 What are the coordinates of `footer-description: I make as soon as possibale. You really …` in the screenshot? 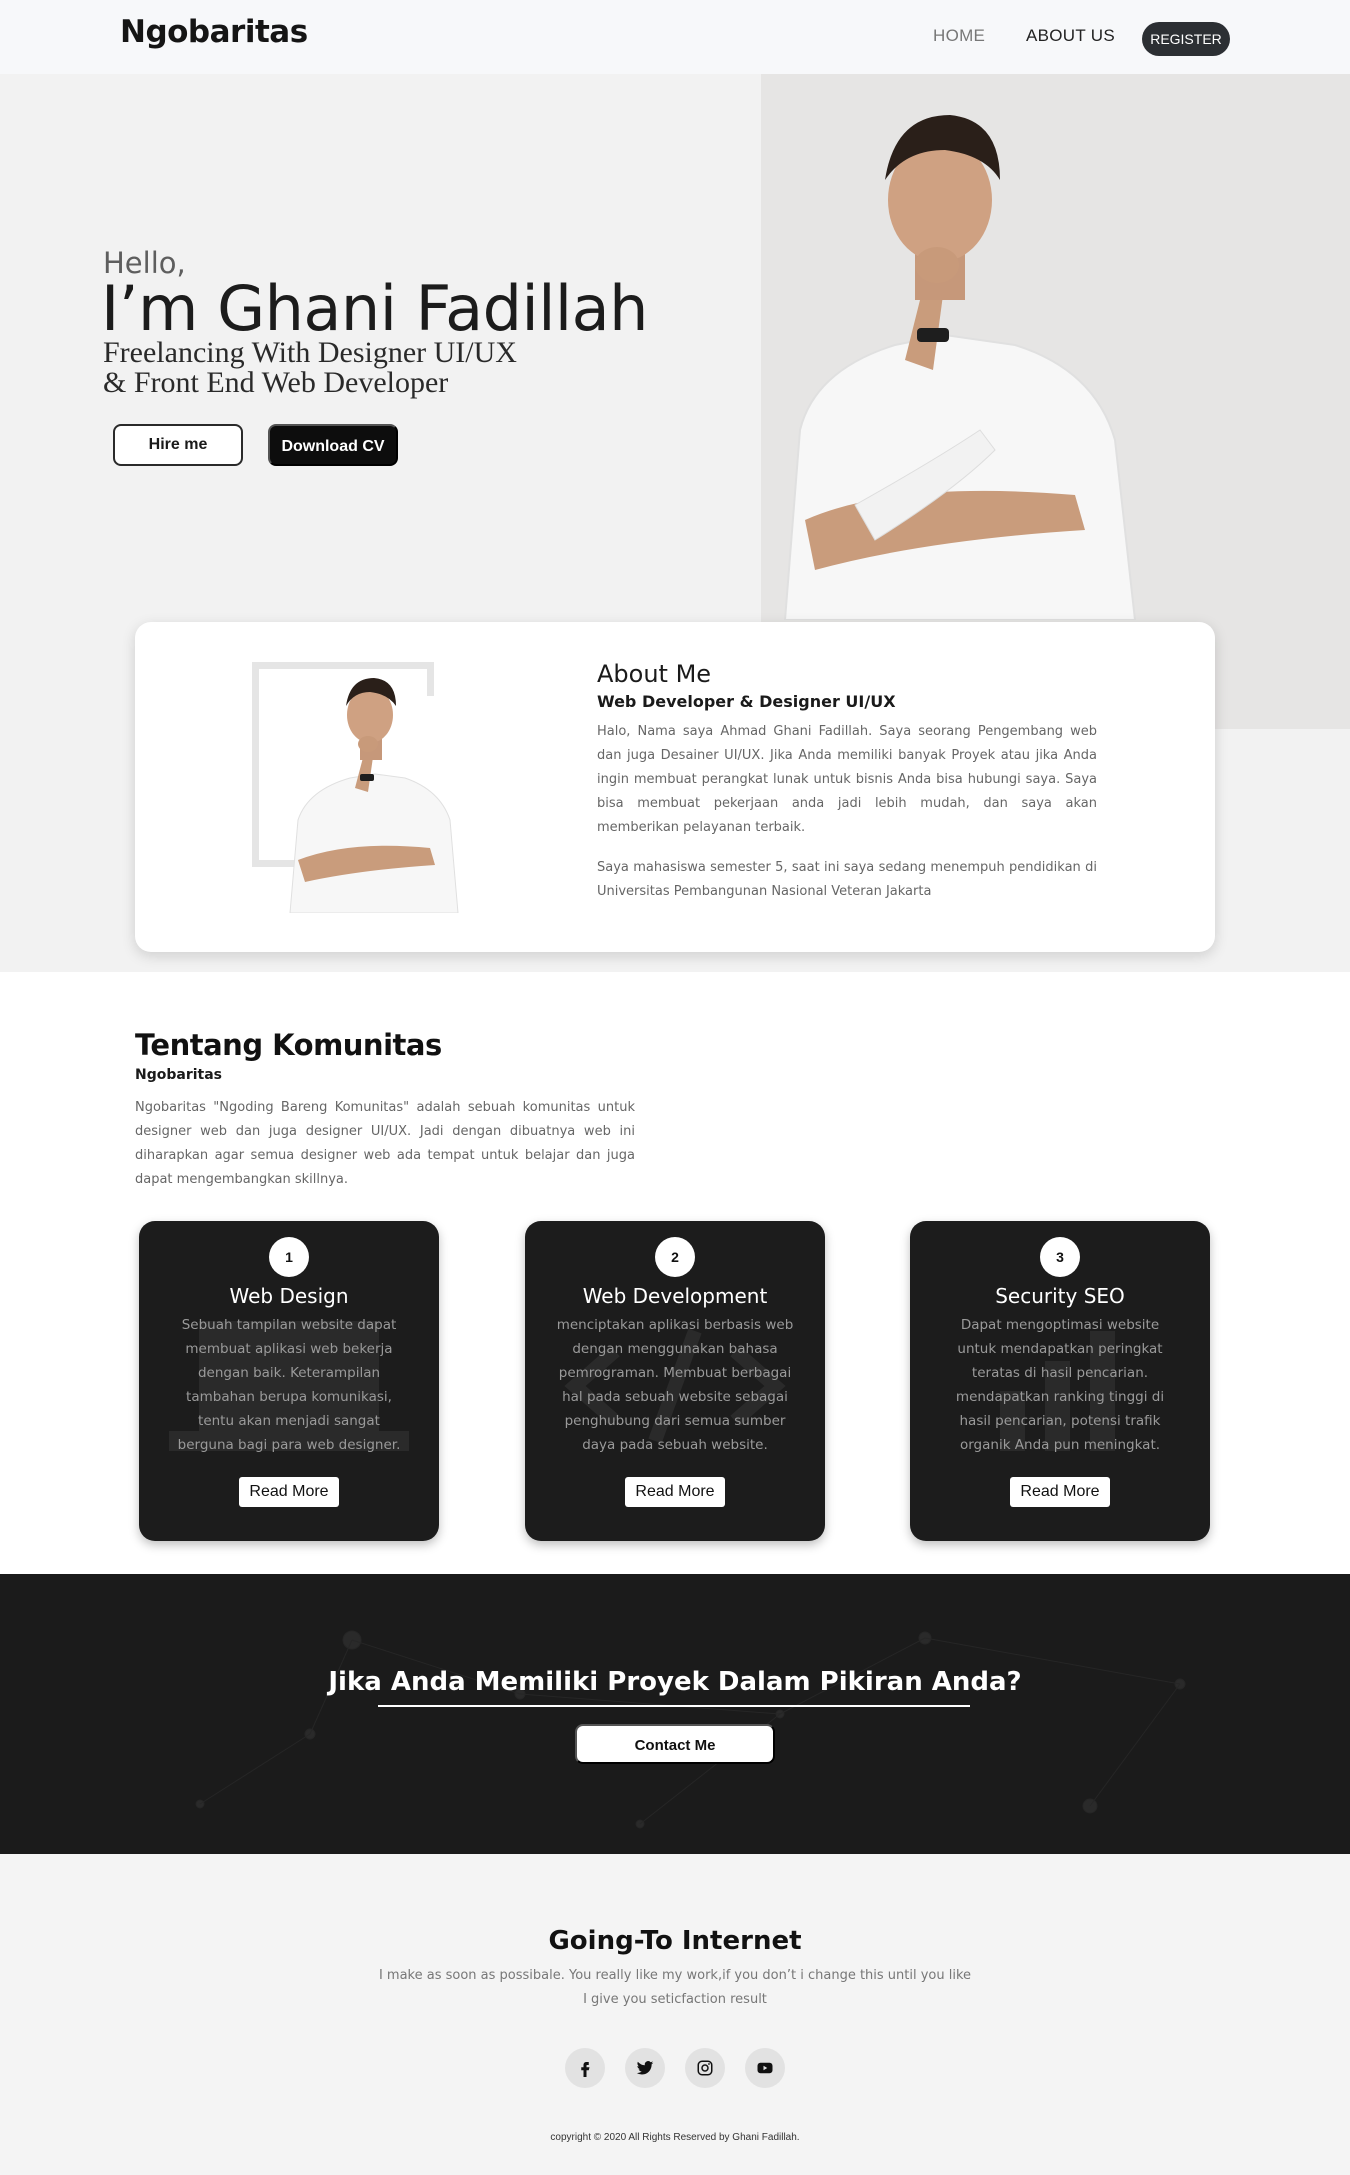 It's located at (675, 1987).